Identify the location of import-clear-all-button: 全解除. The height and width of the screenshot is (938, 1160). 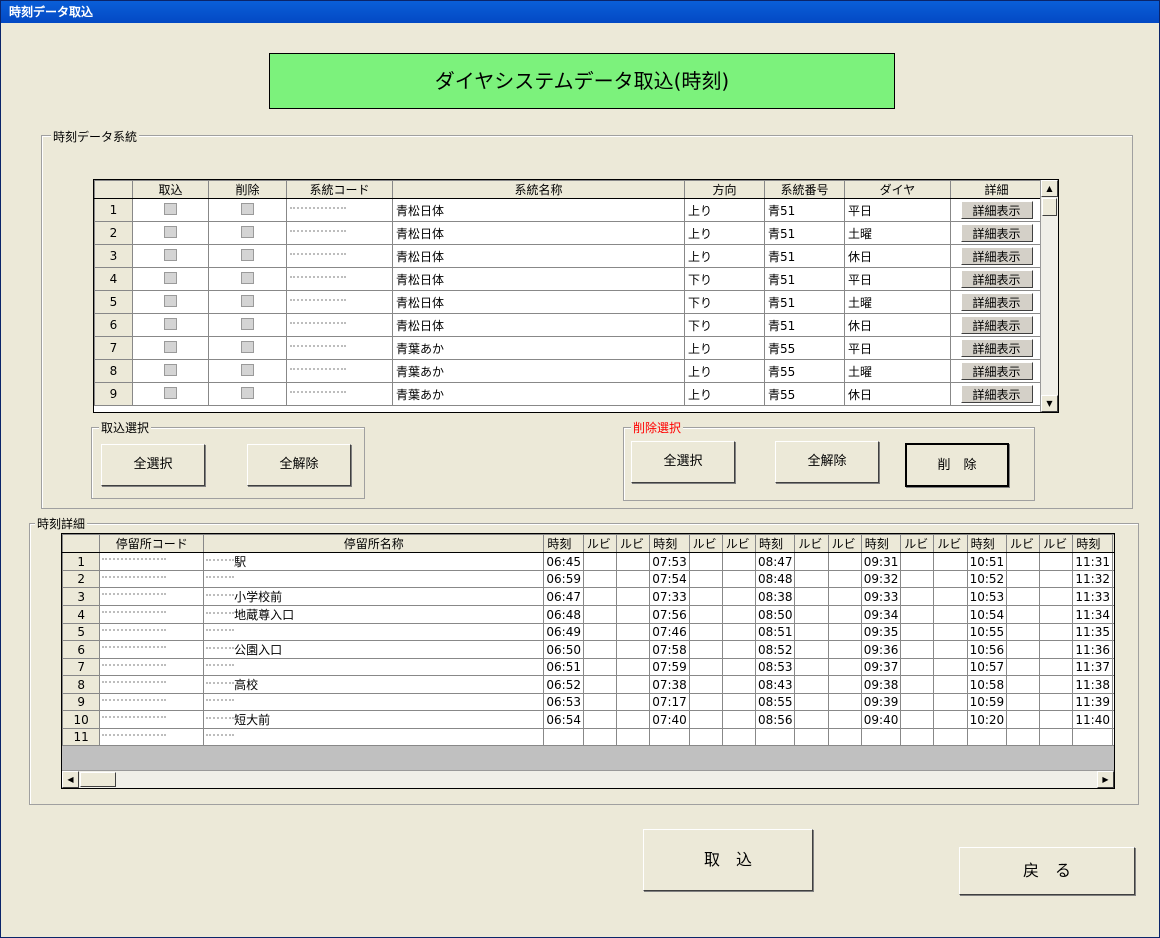
(299, 465).